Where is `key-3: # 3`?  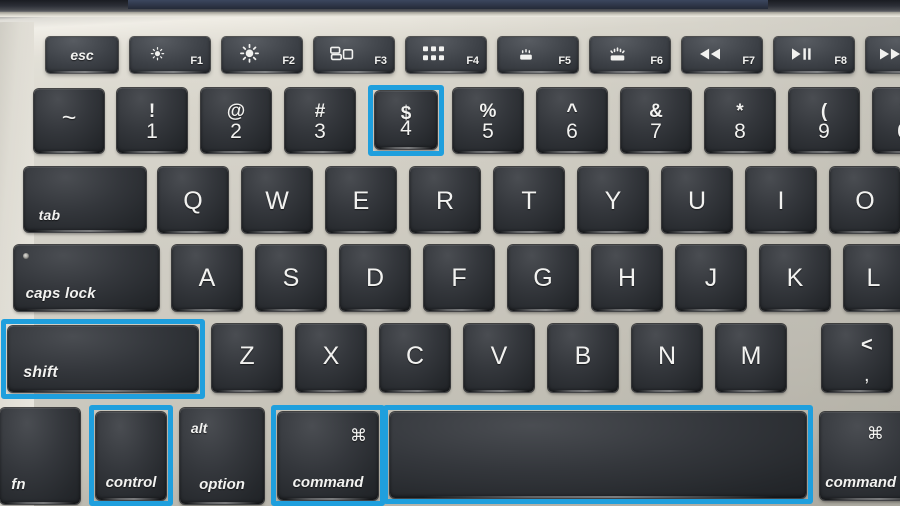
key-3: # 3 is located at coordinates (320, 120).